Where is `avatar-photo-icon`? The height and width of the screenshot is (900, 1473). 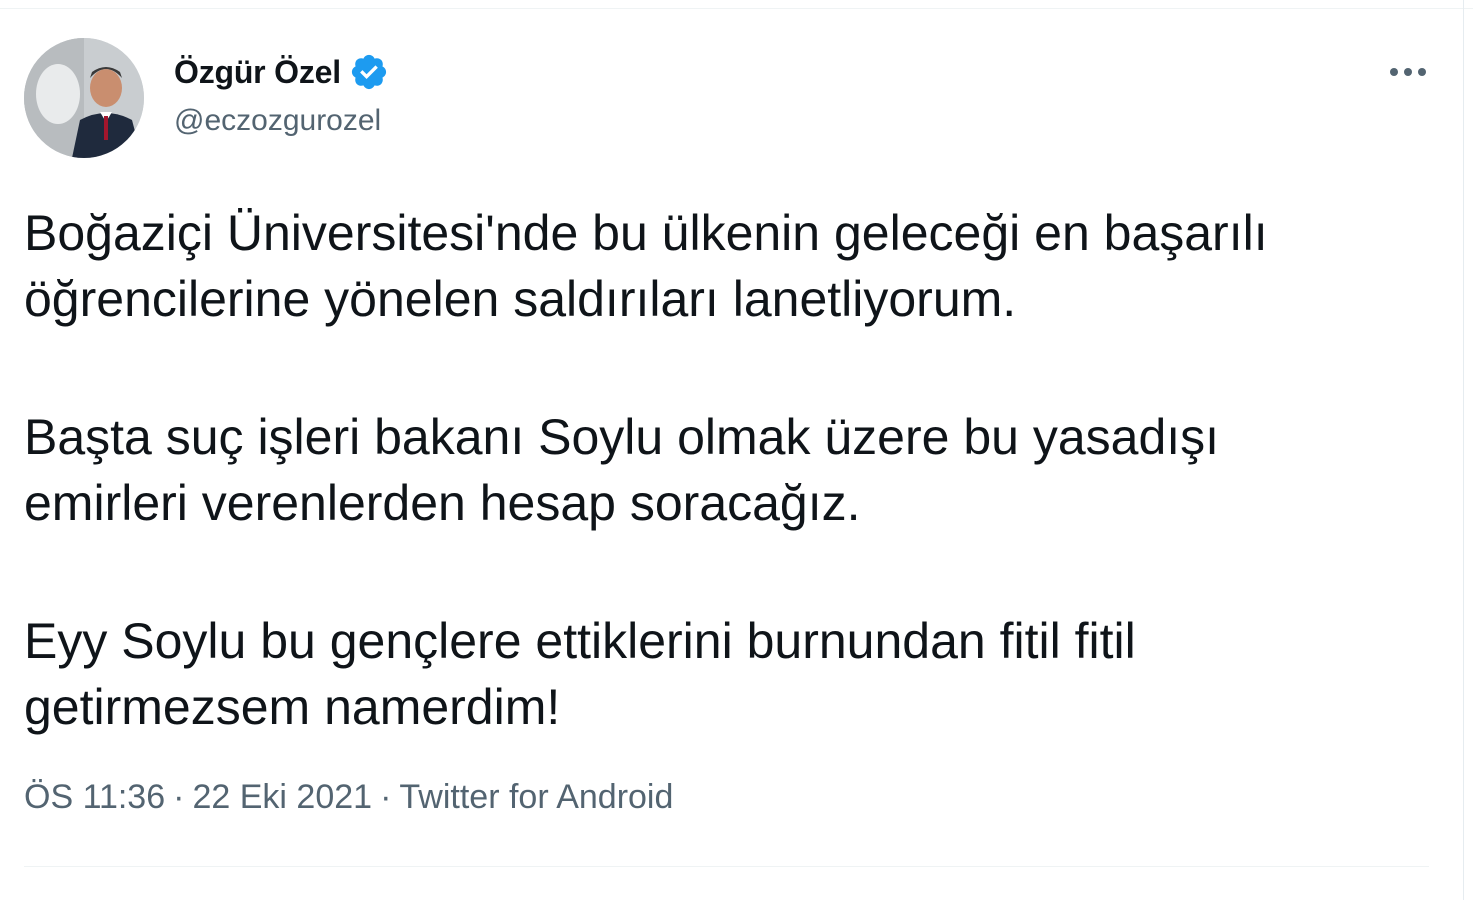
avatar-photo-icon is located at coordinates (84, 98).